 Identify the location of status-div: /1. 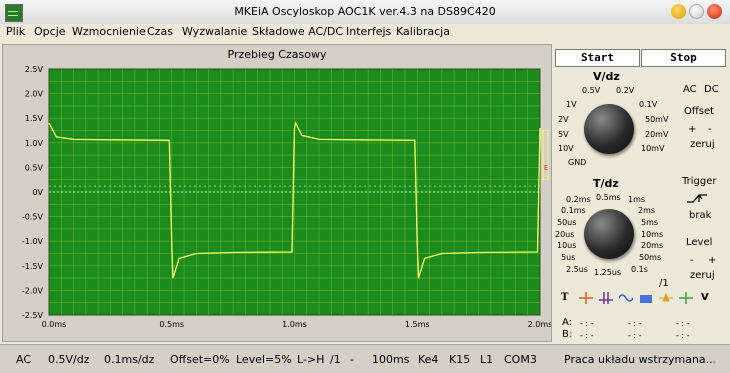
(335, 359).